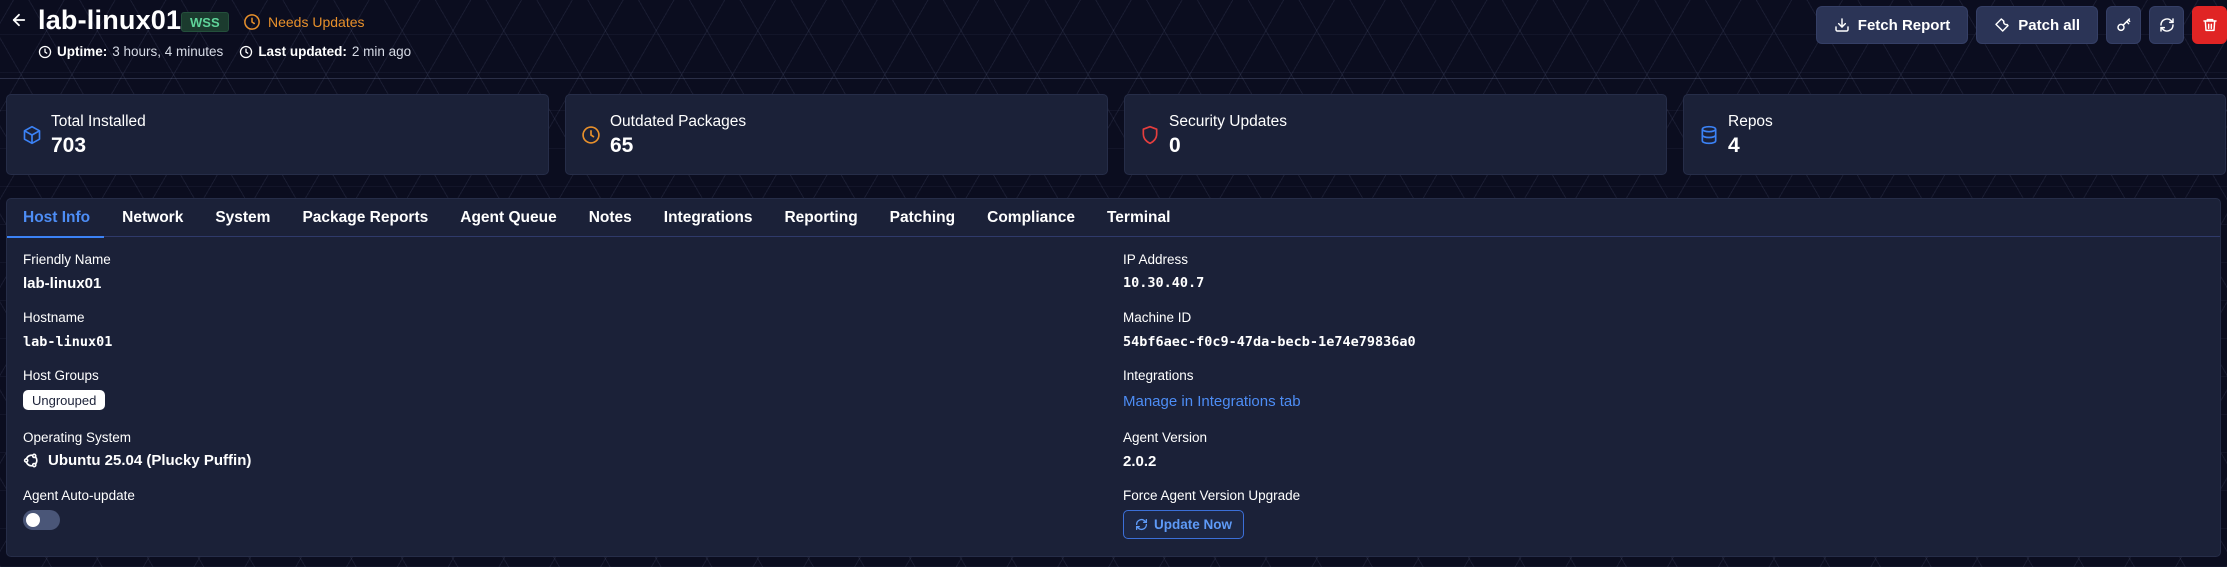 The image size is (2227, 567). Describe the element at coordinates (69, 145) in the screenshot. I see `stat-value: 703` at that location.